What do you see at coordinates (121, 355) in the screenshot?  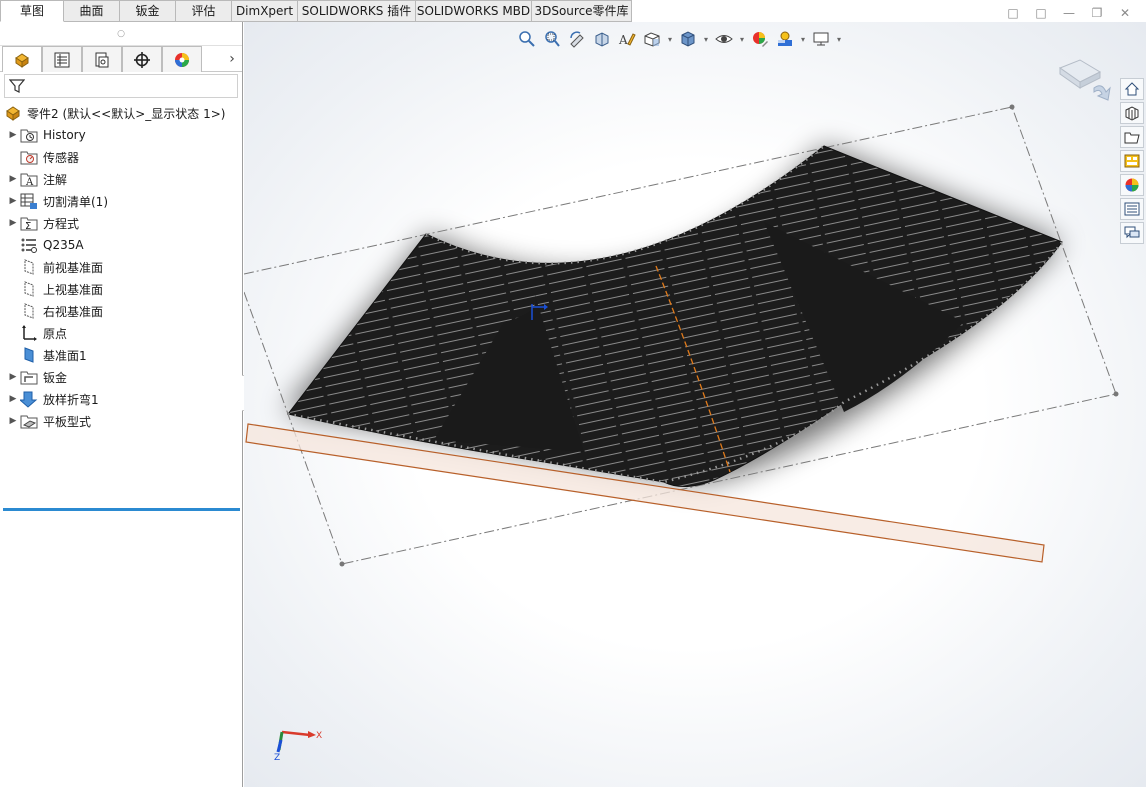 I see `tree-item-plane1: 基准面1` at bounding box center [121, 355].